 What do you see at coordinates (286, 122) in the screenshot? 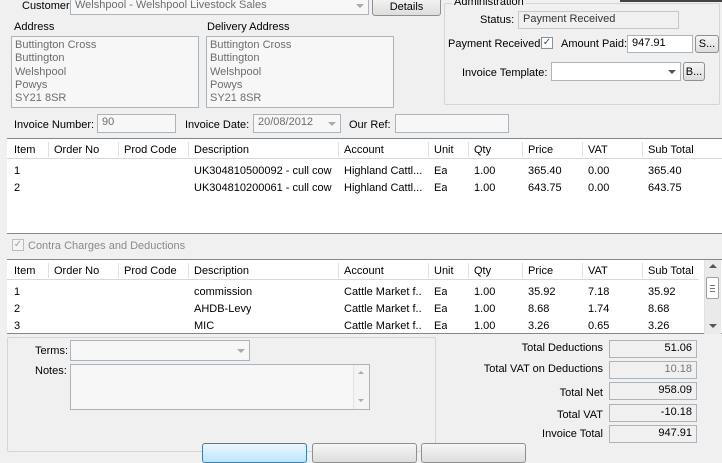
I see `invoice-date-value: 20/08/2012` at bounding box center [286, 122].